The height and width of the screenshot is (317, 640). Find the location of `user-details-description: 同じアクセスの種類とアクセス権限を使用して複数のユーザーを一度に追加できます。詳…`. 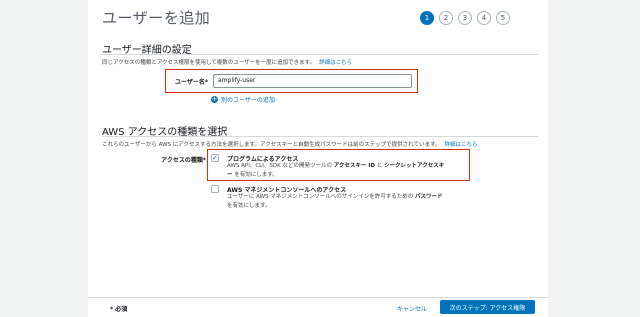

user-details-description: 同じアクセスの種類とアクセス権限を使用して複数のユーザーを一度に追加できます。詳… is located at coordinates (227, 62).